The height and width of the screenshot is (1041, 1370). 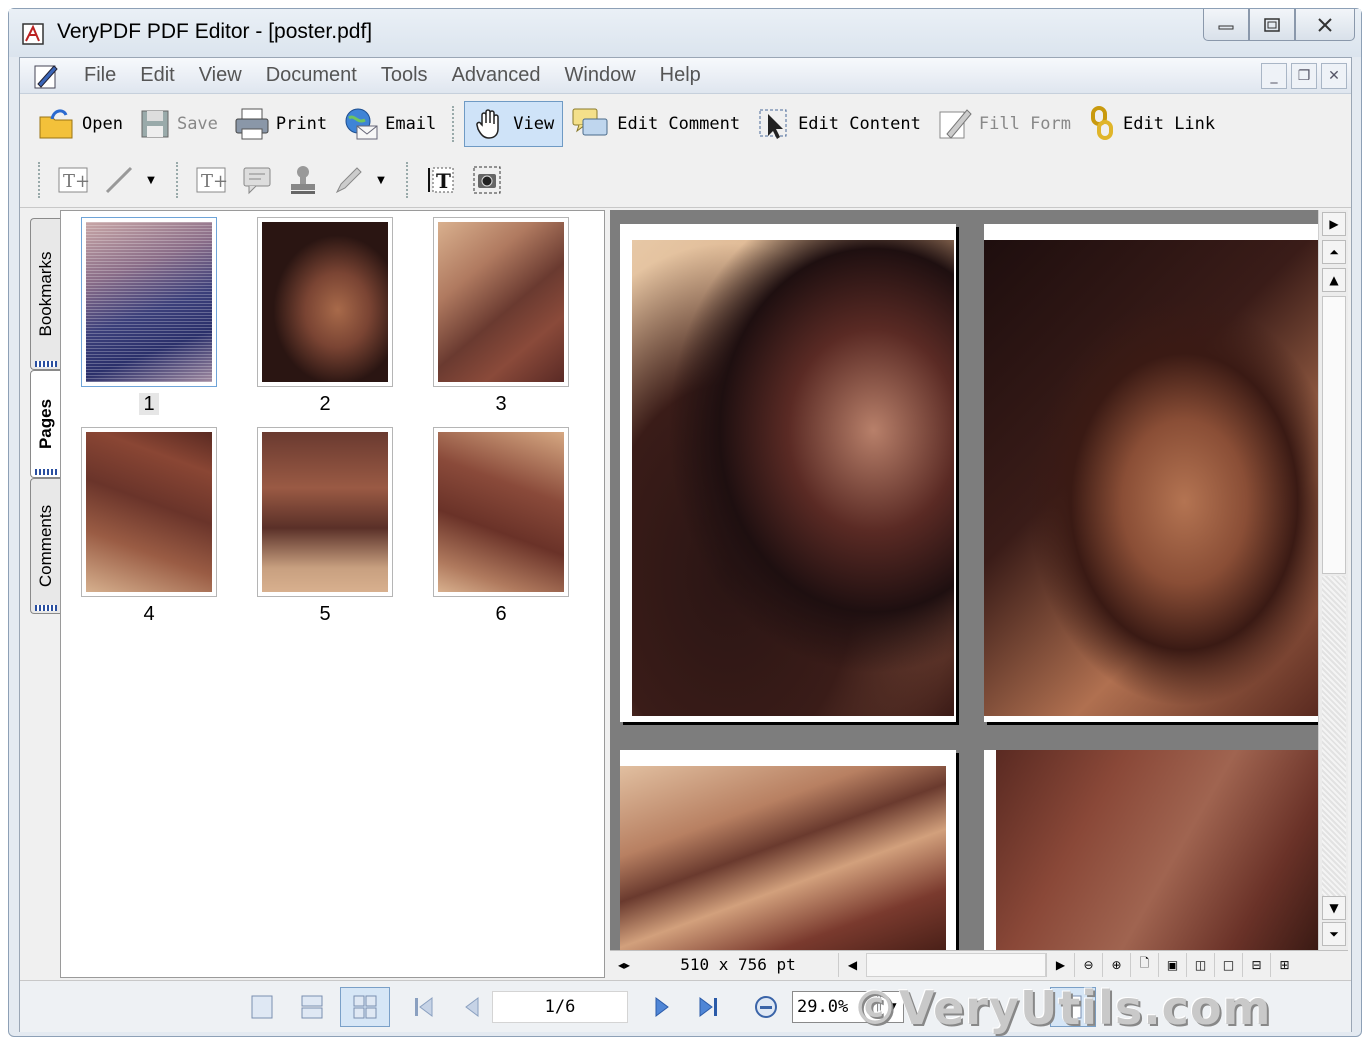 What do you see at coordinates (1256, 964) in the screenshot?
I see `continuous-icon: ⊟` at bounding box center [1256, 964].